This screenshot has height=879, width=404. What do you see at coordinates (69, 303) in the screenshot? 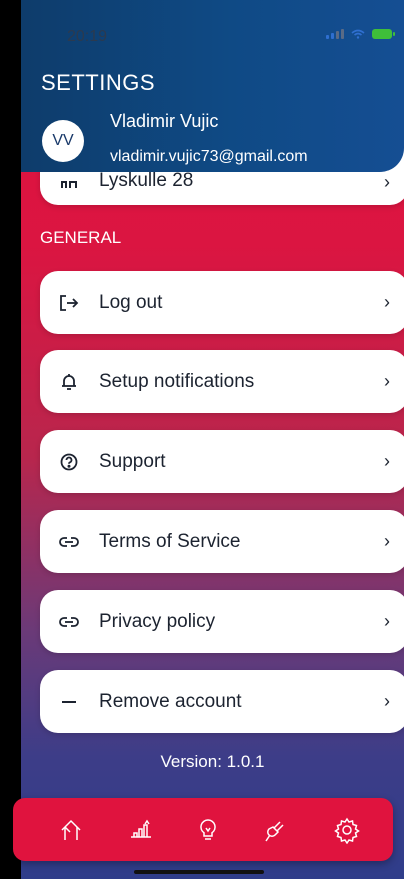
I see `log-out-icon` at bounding box center [69, 303].